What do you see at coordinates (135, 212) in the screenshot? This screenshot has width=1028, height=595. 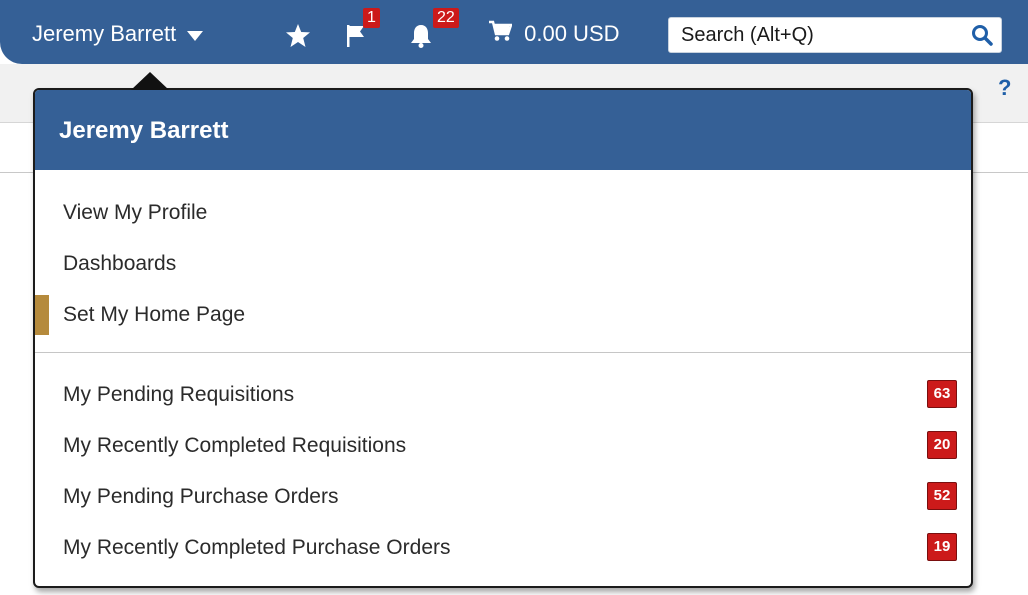 I see `menu-item-label: View My Profile` at bounding box center [135, 212].